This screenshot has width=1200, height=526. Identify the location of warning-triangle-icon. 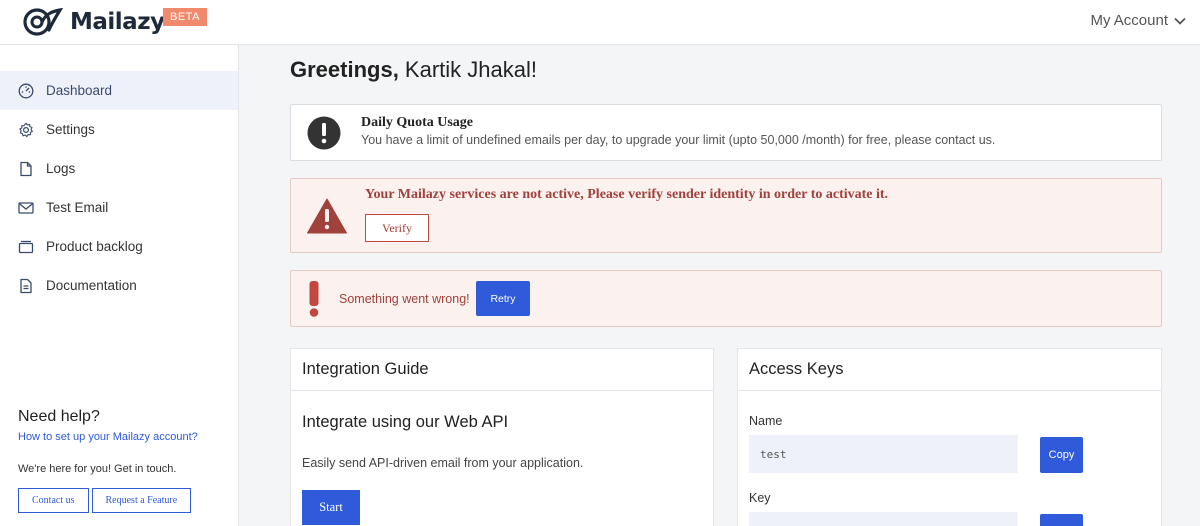
(327, 216).